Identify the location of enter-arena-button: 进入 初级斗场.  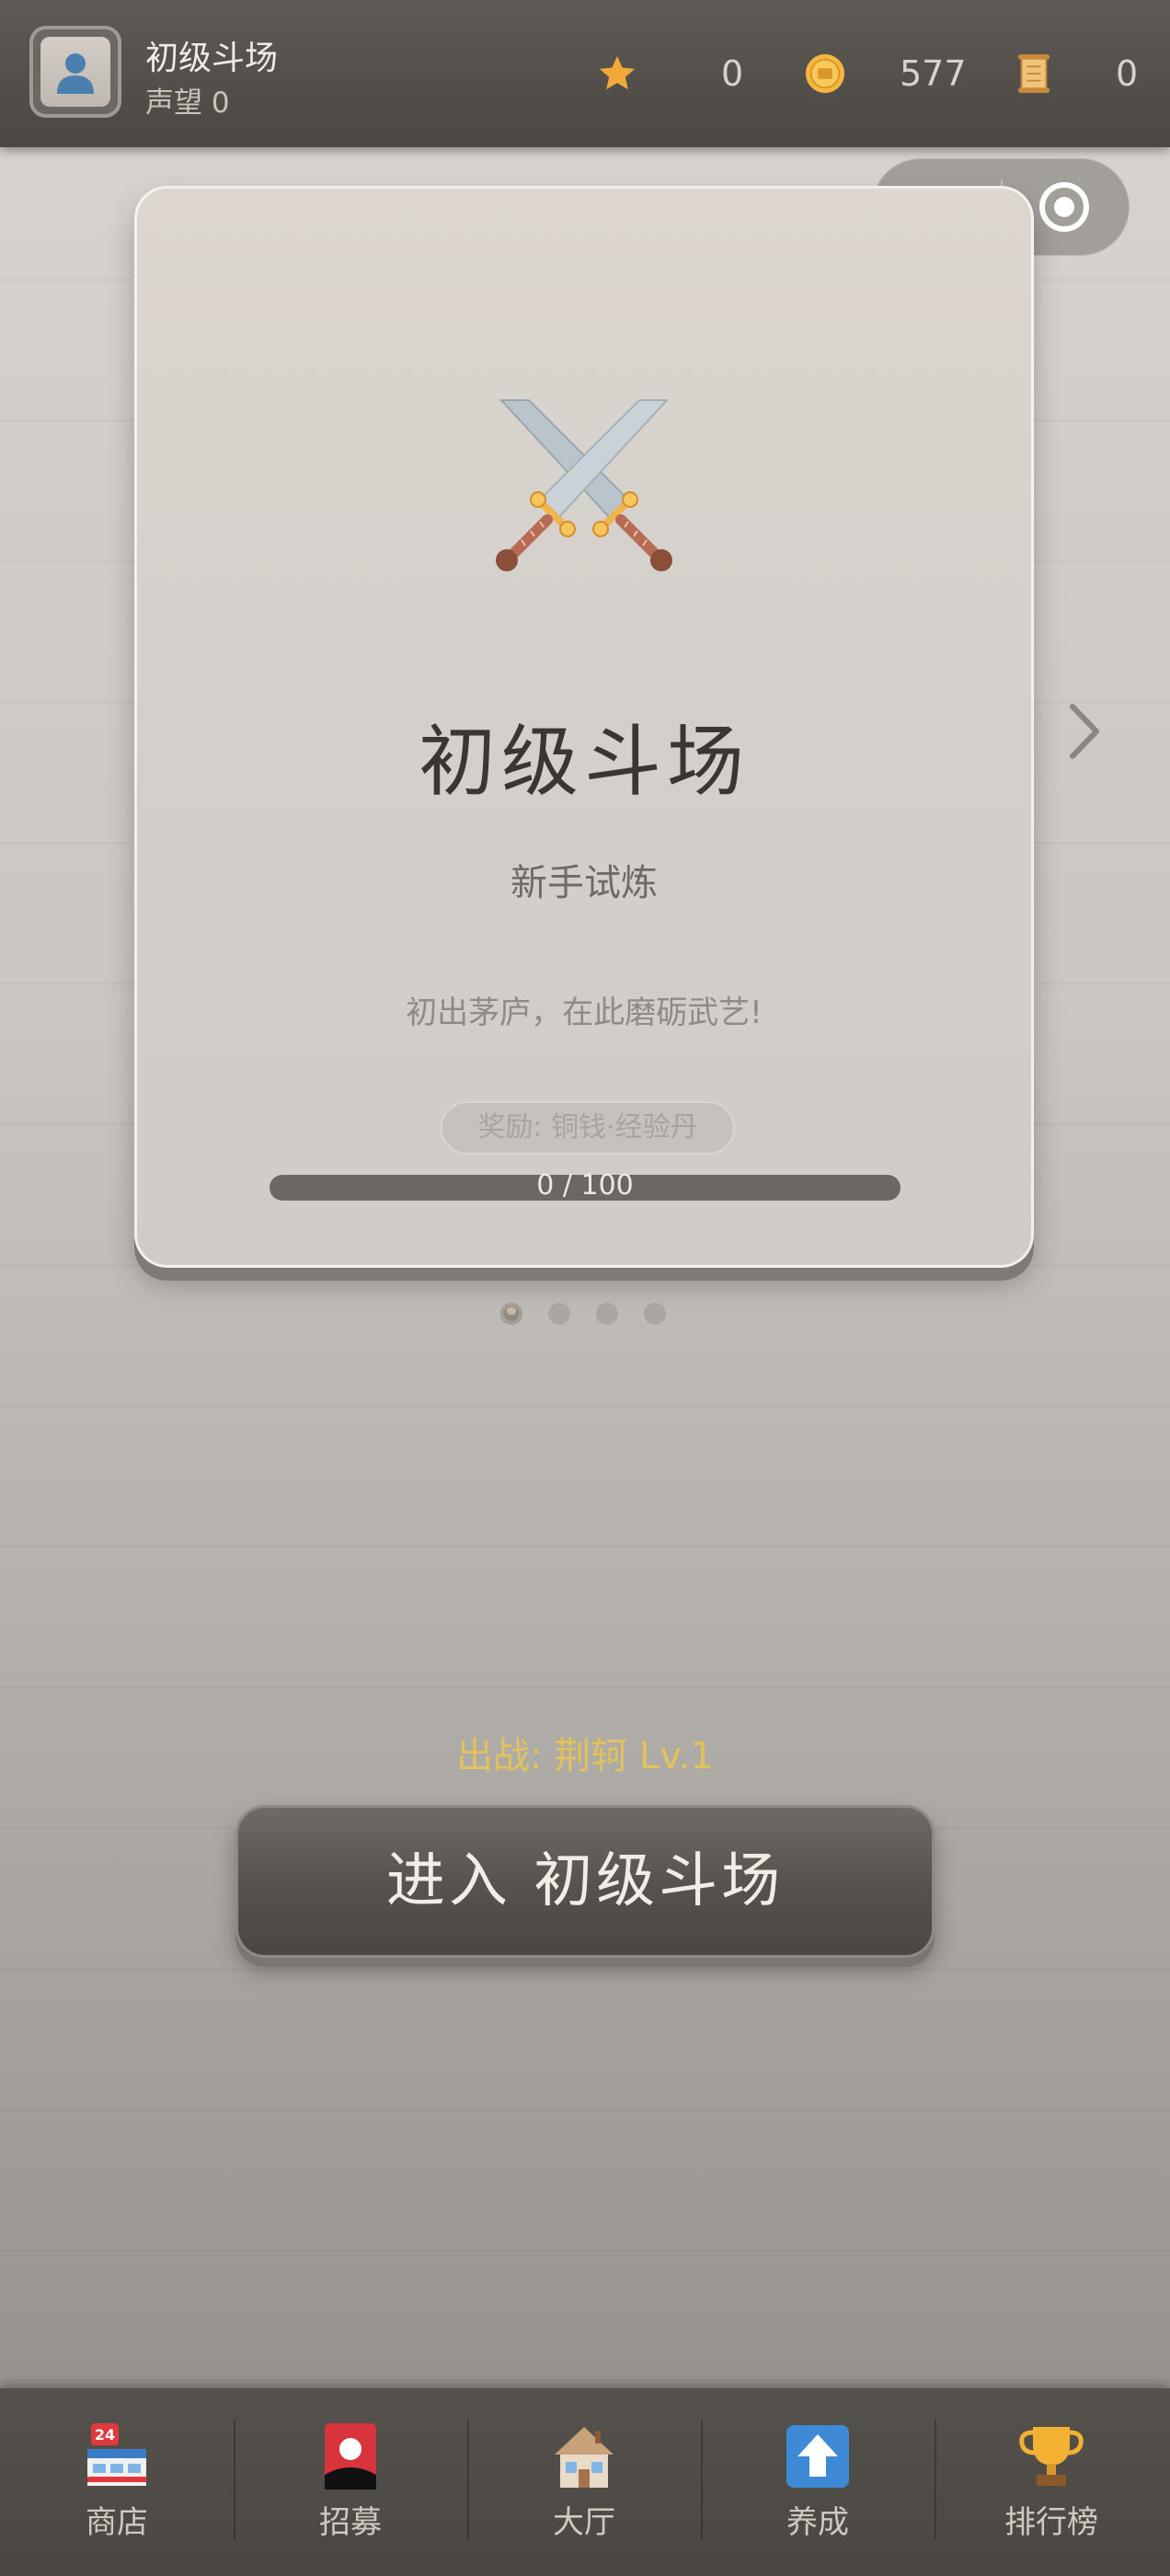
(585, 1881).